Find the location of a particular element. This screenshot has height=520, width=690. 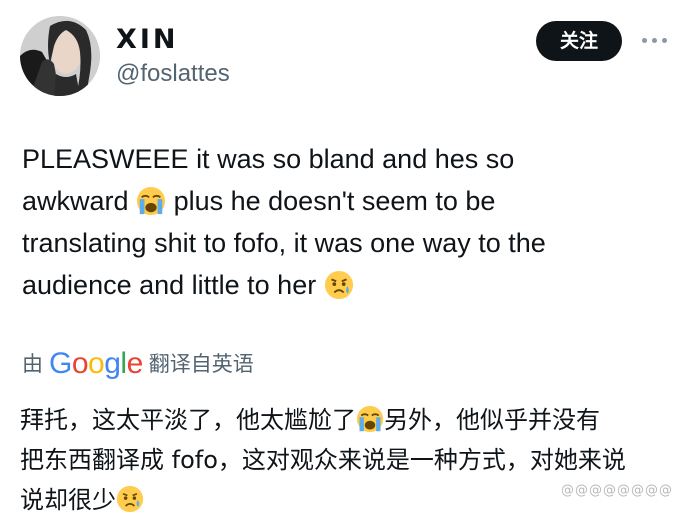

follow-button: 关注 is located at coordinates (579, 41).